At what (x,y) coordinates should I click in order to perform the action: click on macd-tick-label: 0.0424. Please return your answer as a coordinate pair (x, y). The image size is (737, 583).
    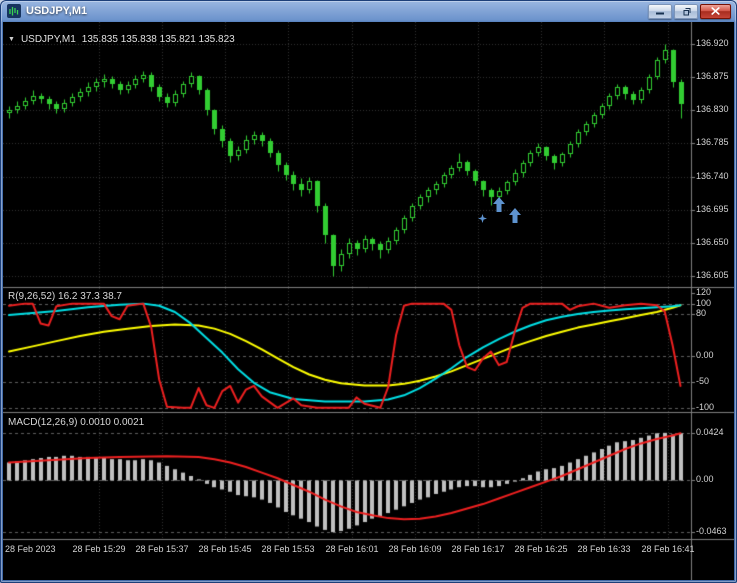
    Looking at the image, I should click on (710, 431).